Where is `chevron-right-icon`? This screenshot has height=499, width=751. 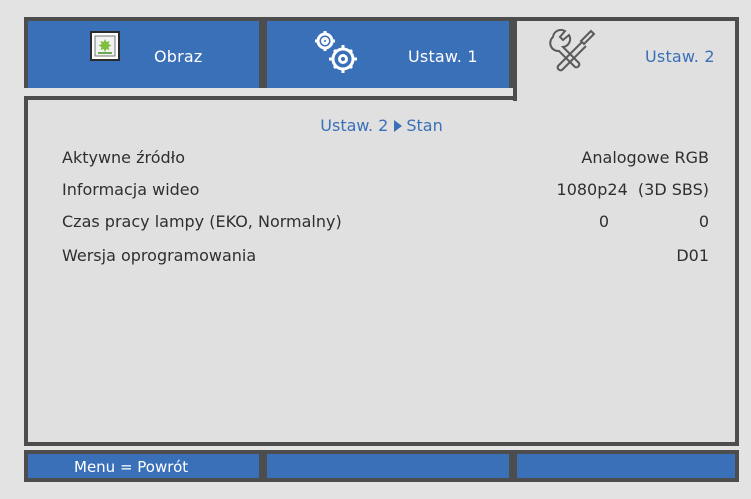
chevron-right-icon is located at coordinates (398, 126).